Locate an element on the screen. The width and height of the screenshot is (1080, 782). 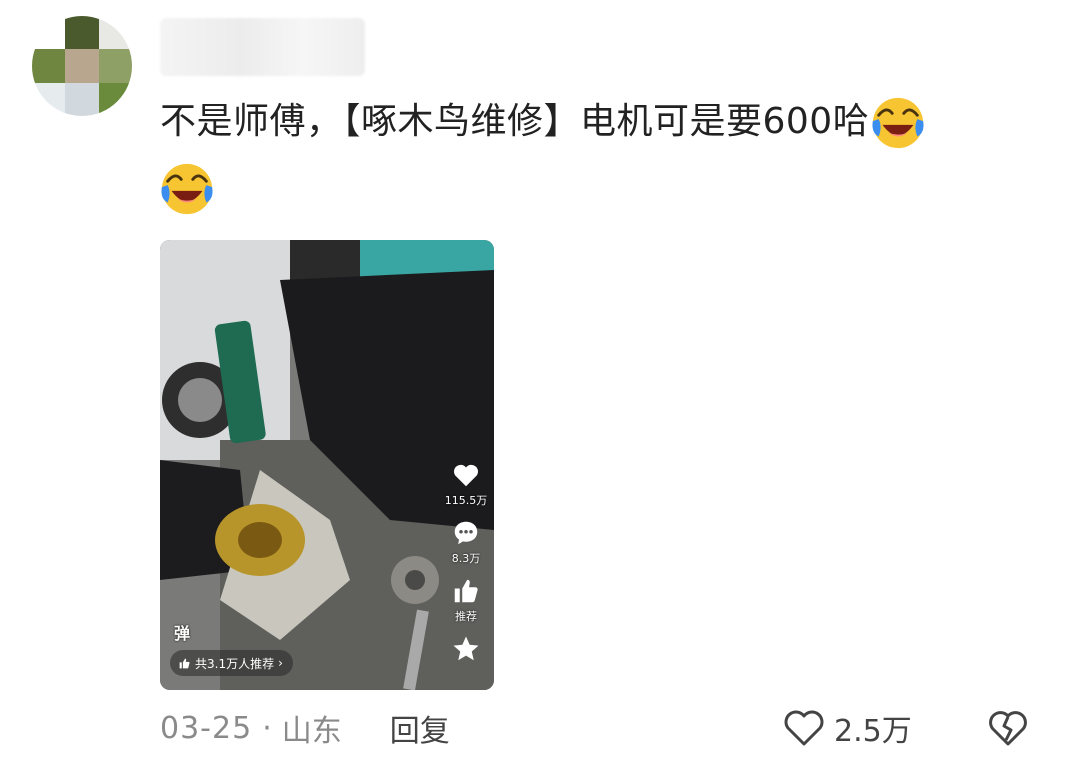
reply-button: 回复 is located at coordinates (420, 728).